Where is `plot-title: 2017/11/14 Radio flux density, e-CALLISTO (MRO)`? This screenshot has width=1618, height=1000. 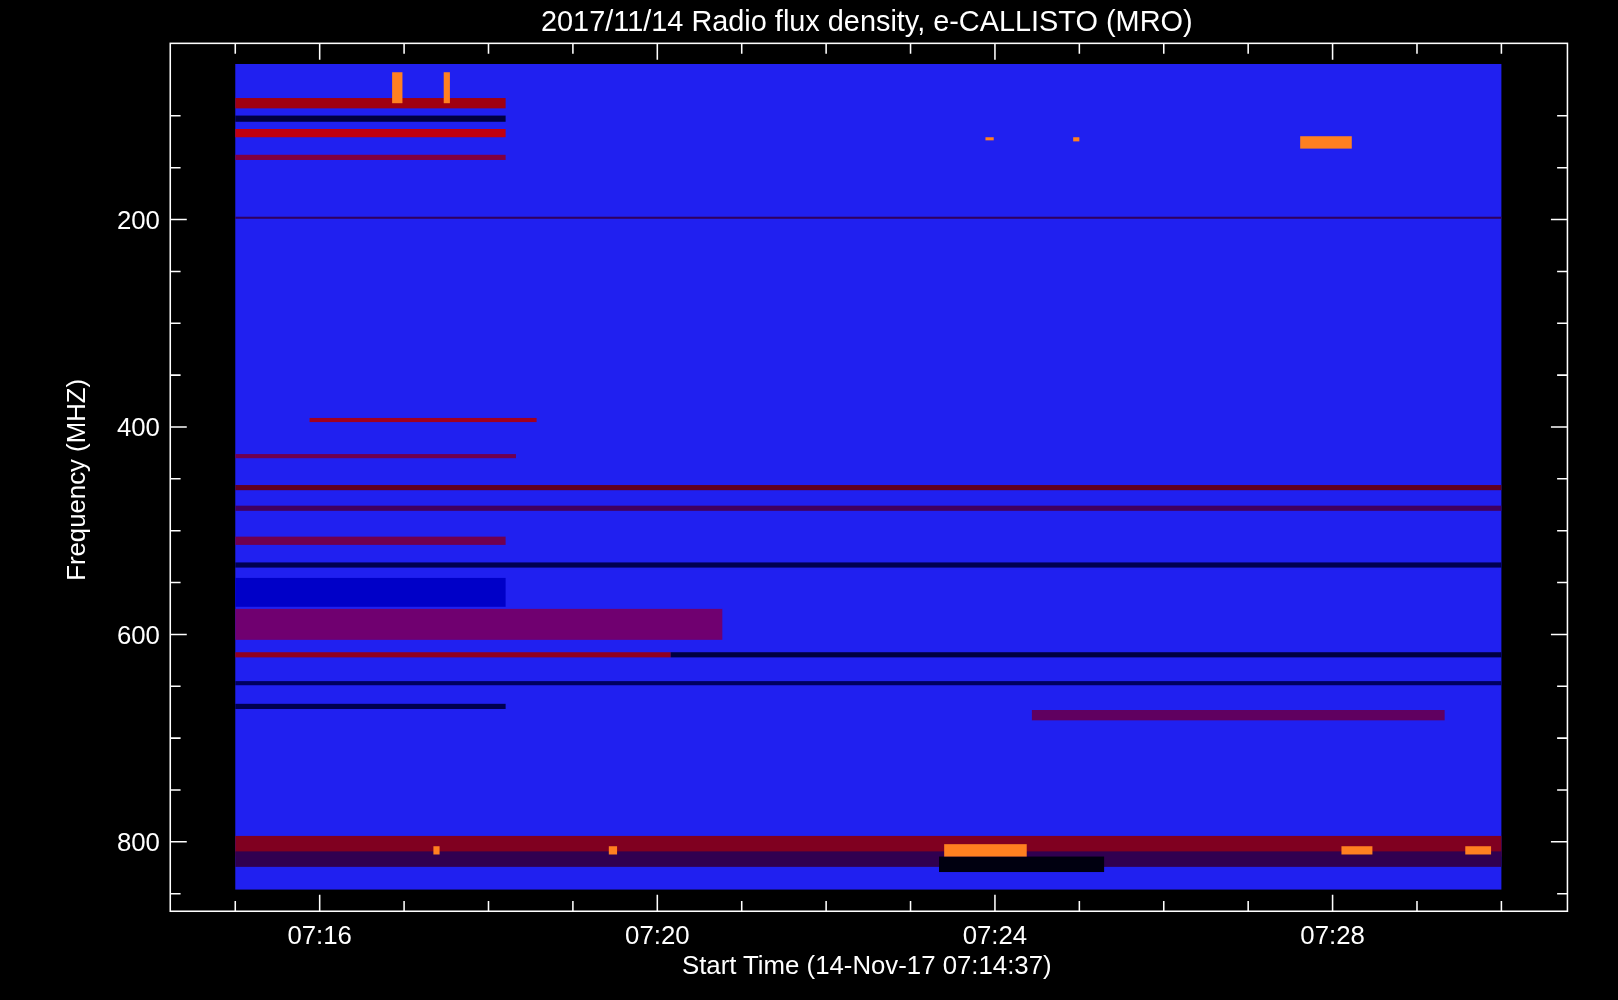 plot-title: 2017/11/14 Radio flux density, e-CALLISTO (MRO) is located at coordinates (867, 20).